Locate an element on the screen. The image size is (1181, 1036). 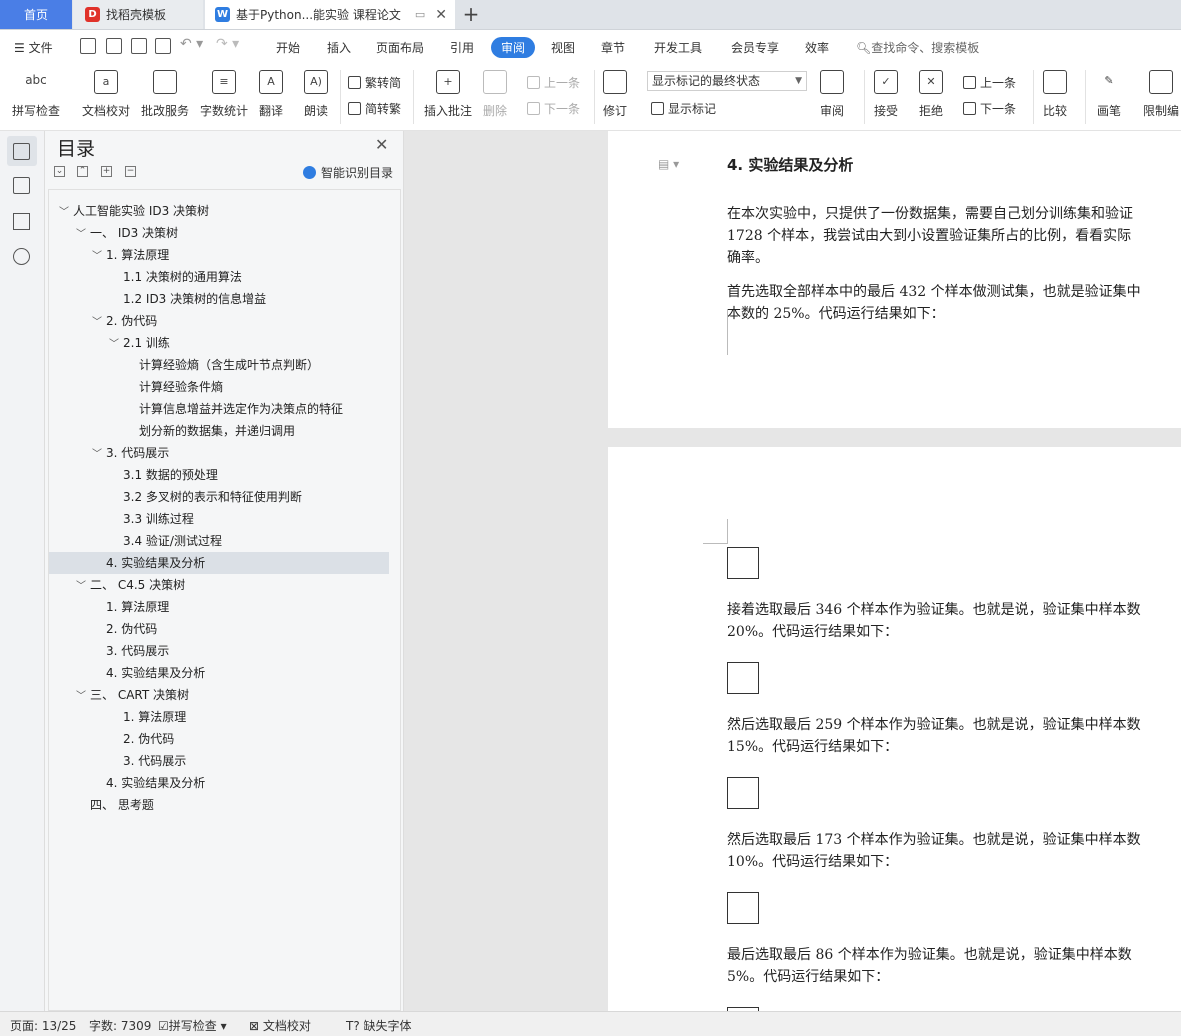
toc-item: ﹀ 三、 CART 决策树 is located at coordinates (219, 695).